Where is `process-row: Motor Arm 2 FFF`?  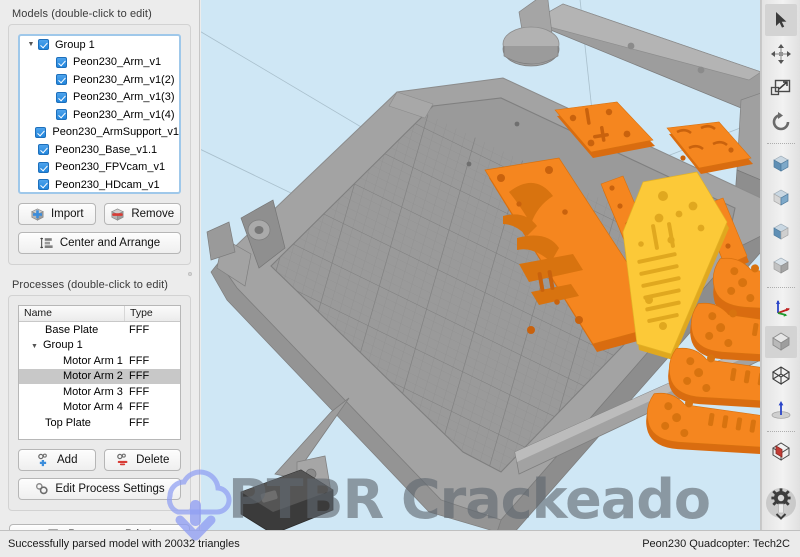
process-row: Motor Arm 2 FFF is located at coordinates (99, 376).